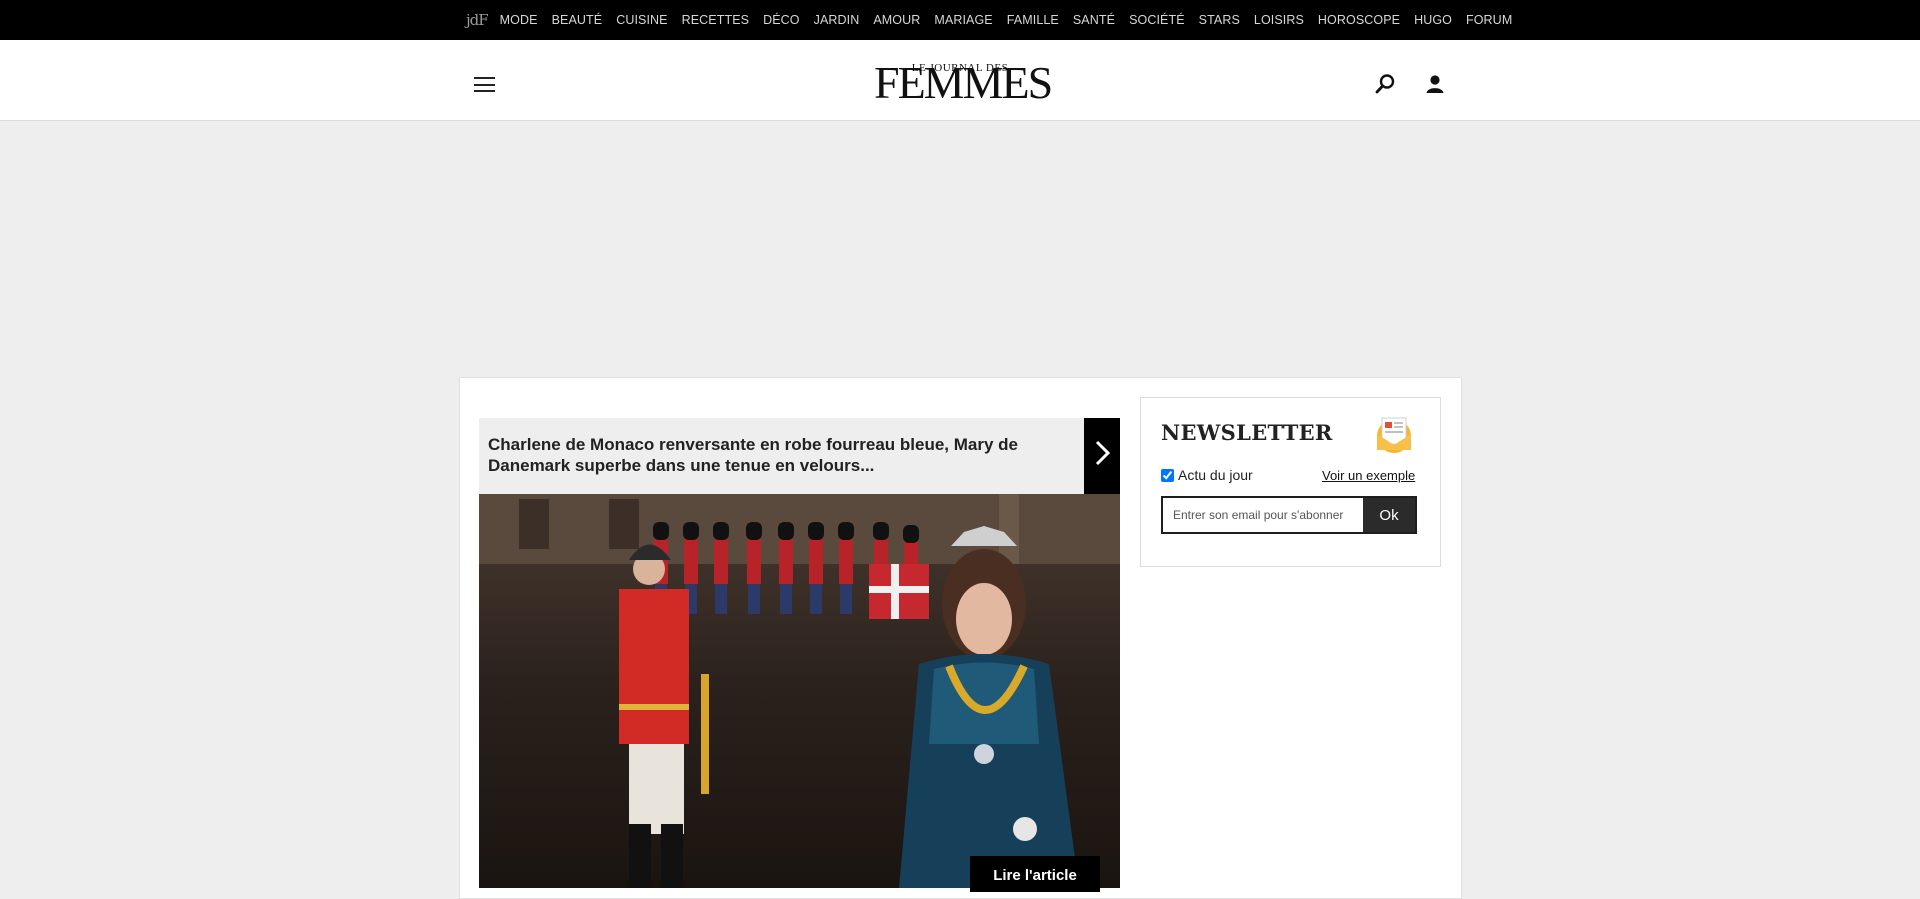 The image size is (1920, 899). What do you see at coordinates (1094, 20) in the screenshot?
I see `nav-item-sante: SANTÉ` at bounding box center [1094, 20].